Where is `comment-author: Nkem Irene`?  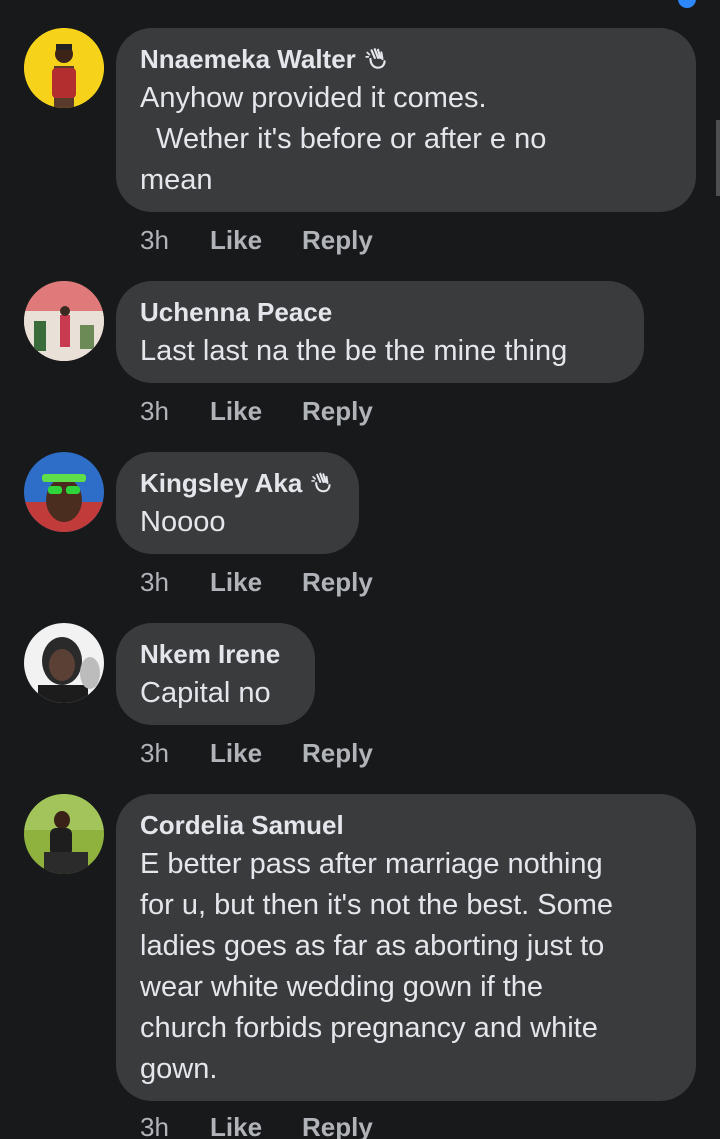
comment-author: Nkem Irene is located at coordinates (215, 654).